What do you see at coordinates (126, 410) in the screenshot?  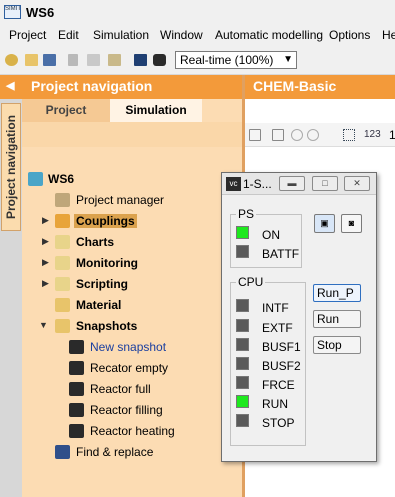 I see `tree-item-label: Reactor filling` at bounding box center [126, 410].